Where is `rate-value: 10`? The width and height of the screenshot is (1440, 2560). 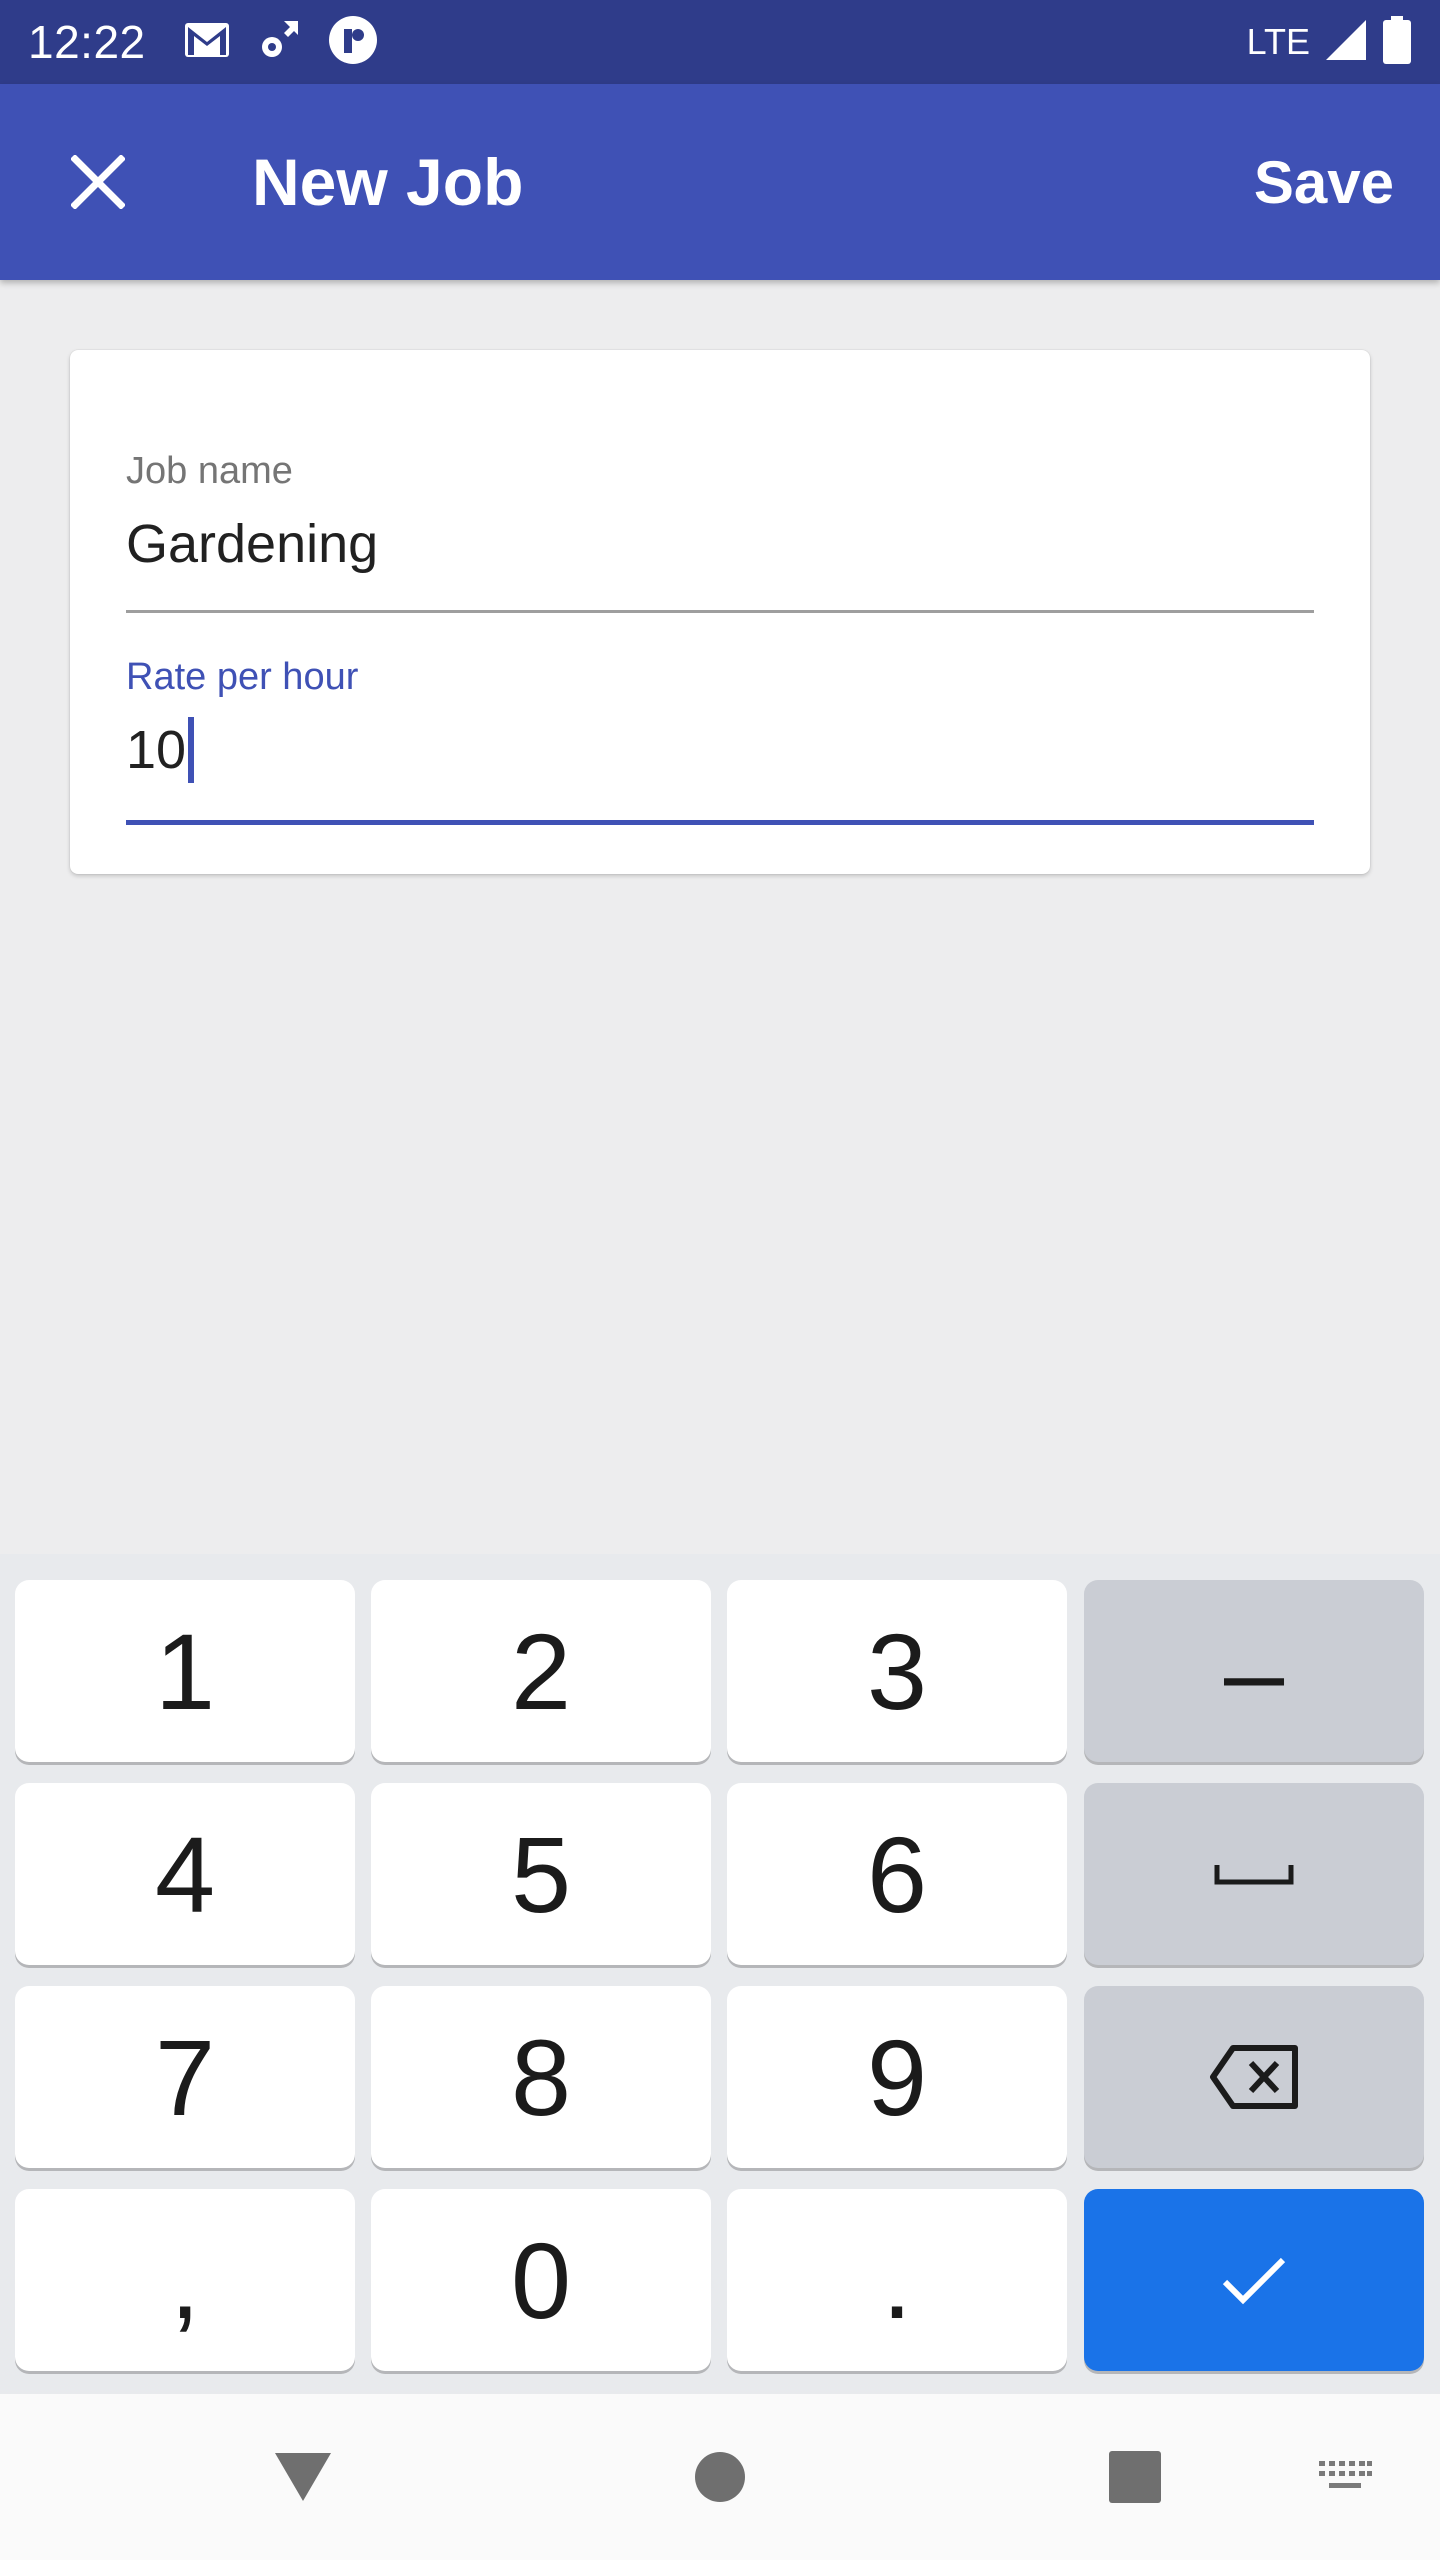
rate-value: 10 is located at coordinates (156, 750).